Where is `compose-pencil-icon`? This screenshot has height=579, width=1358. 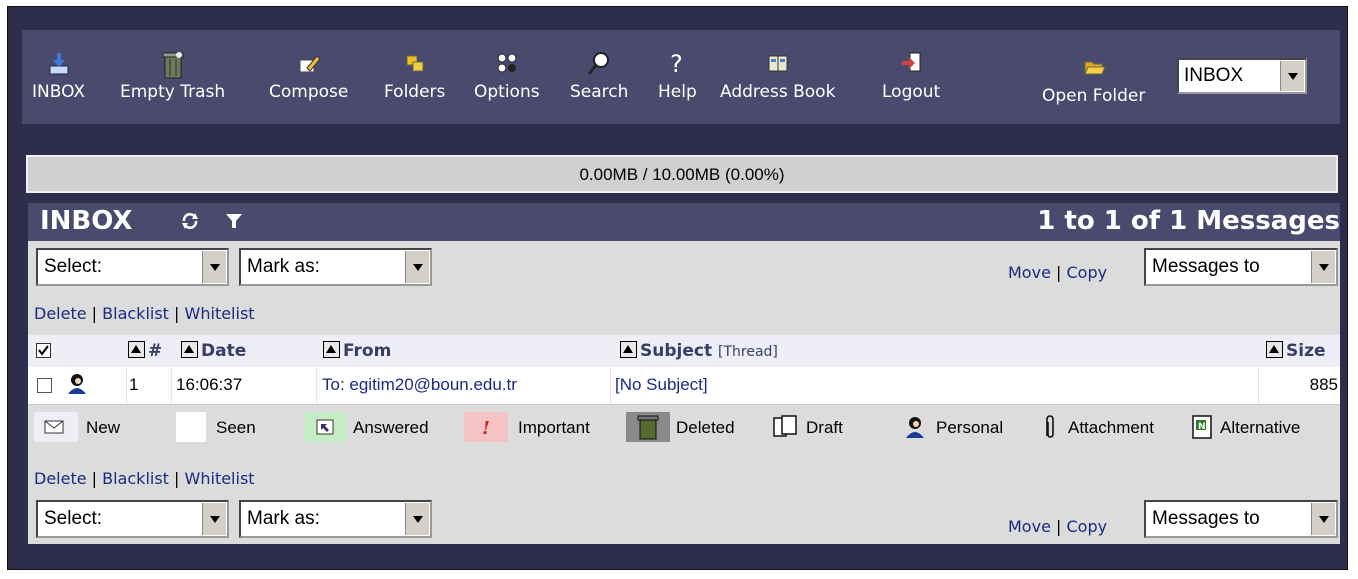 compose-pencil-icon is located at coordinates (308, 65).